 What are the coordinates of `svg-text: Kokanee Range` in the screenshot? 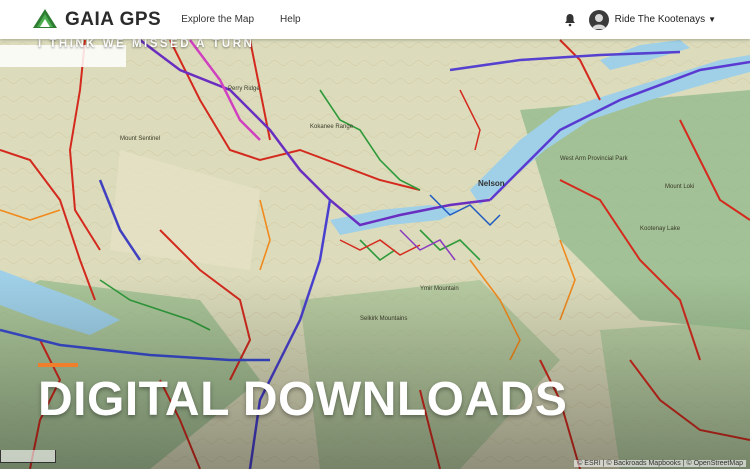 It's located at (332, 127).